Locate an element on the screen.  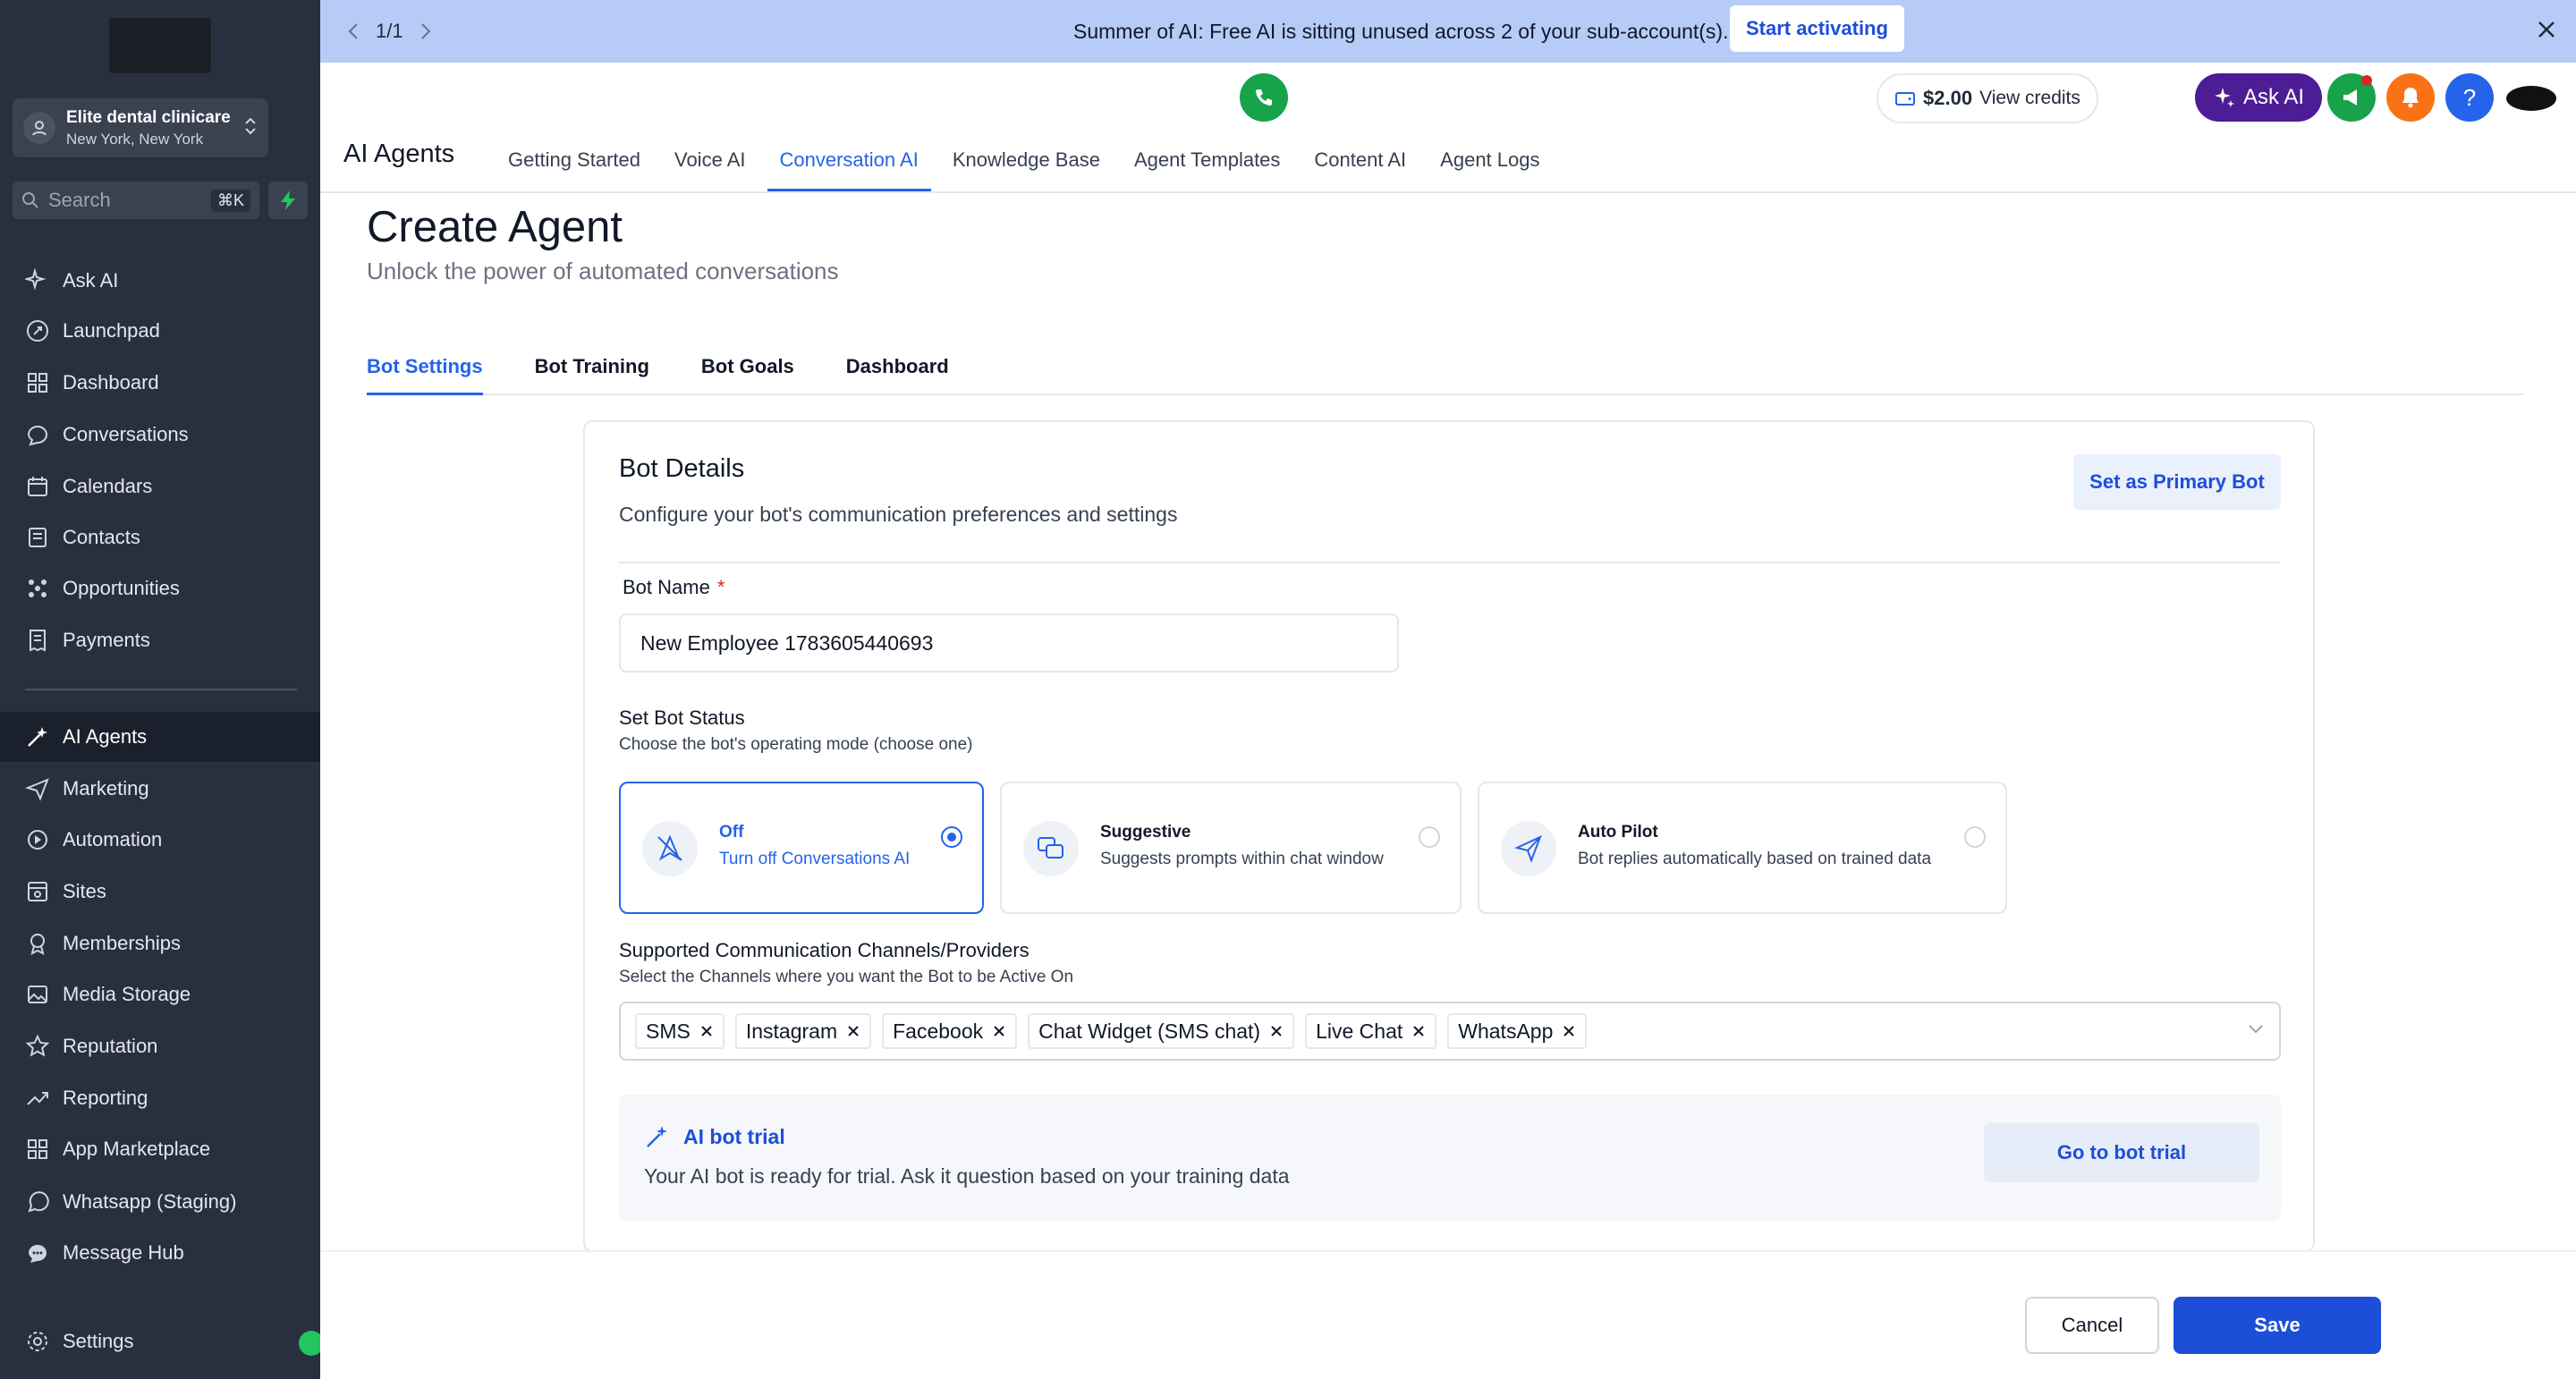
contacts-icon is located at coordinates (38, 537).